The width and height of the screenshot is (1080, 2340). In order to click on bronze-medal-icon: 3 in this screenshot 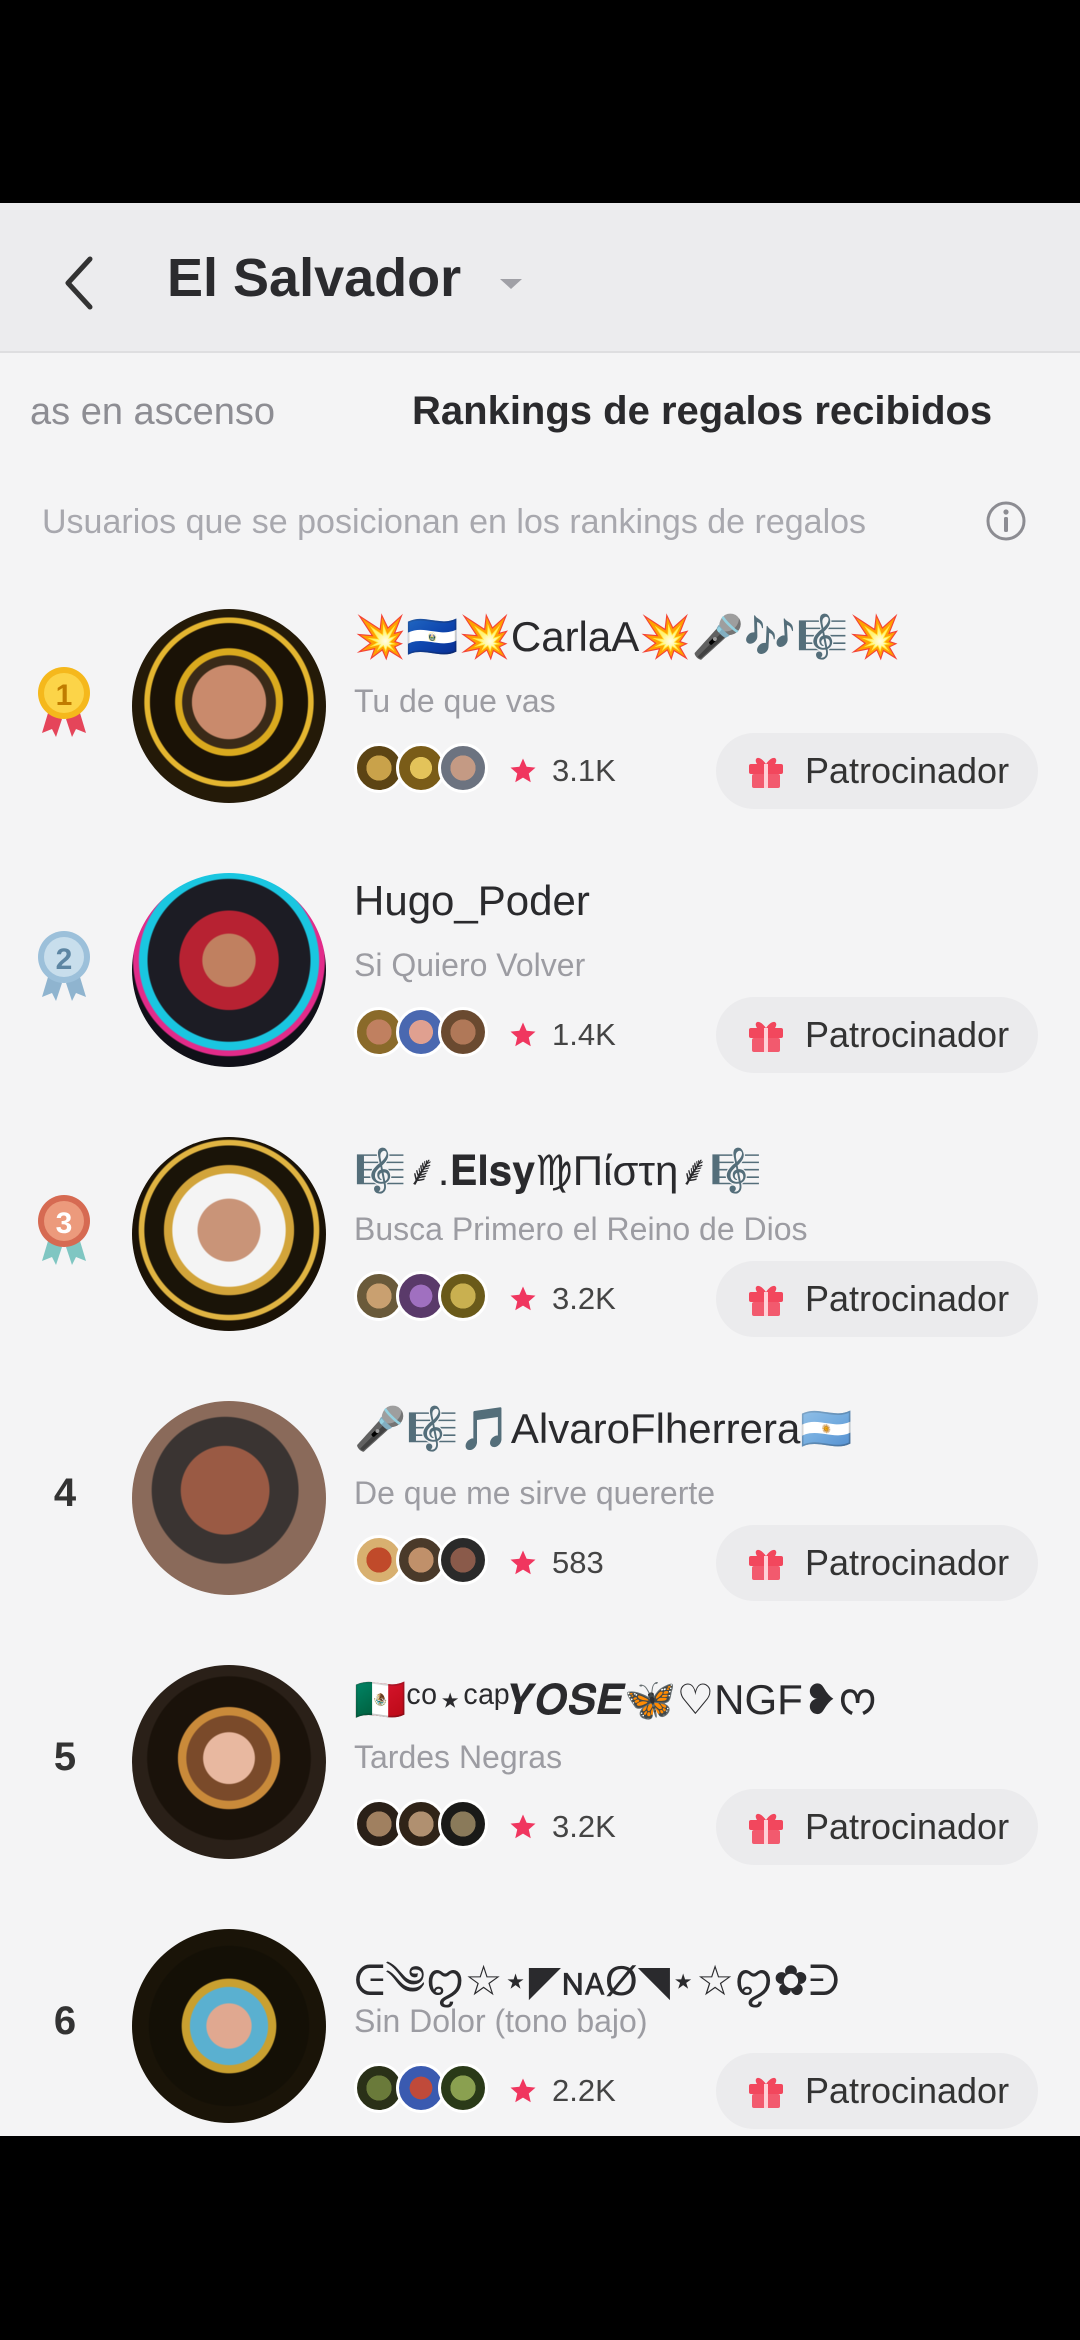, I will do `click(64, 1230)`.